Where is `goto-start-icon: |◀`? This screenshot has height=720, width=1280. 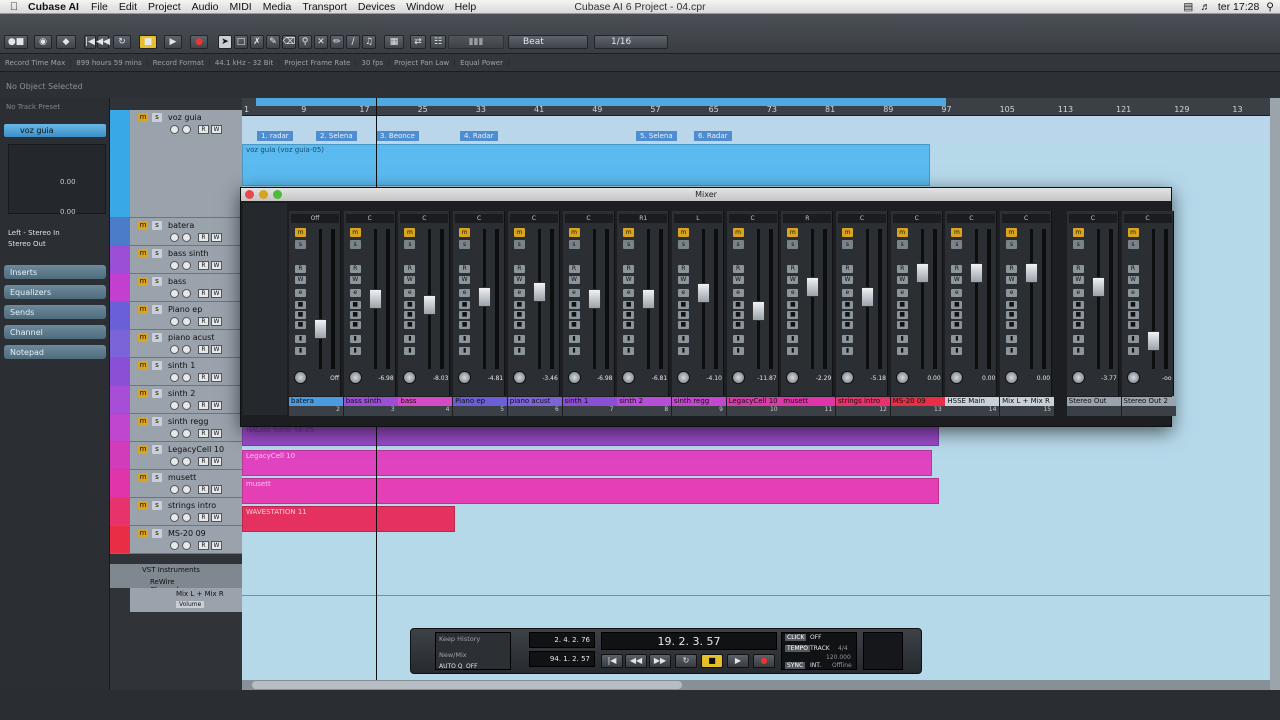 goto-start-icon: |◀ is located at coordinates (612, 661).